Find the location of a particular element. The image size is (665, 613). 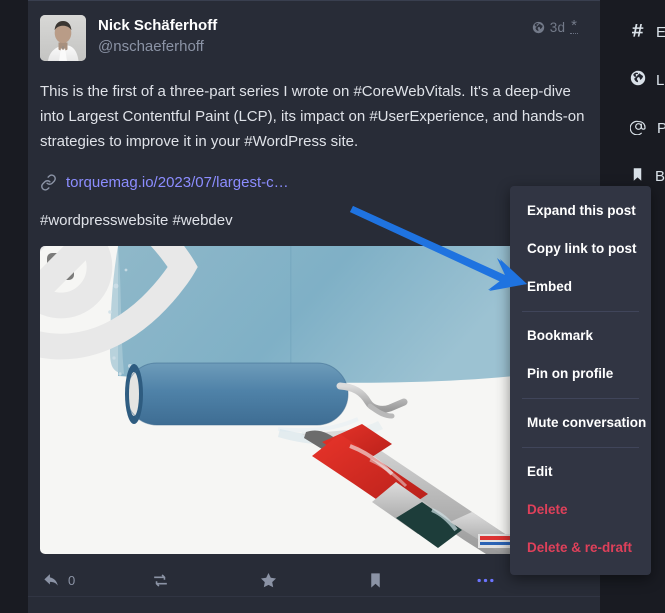

sidebar-label-bookmarks: Bo is located at coordinates (660, 176).